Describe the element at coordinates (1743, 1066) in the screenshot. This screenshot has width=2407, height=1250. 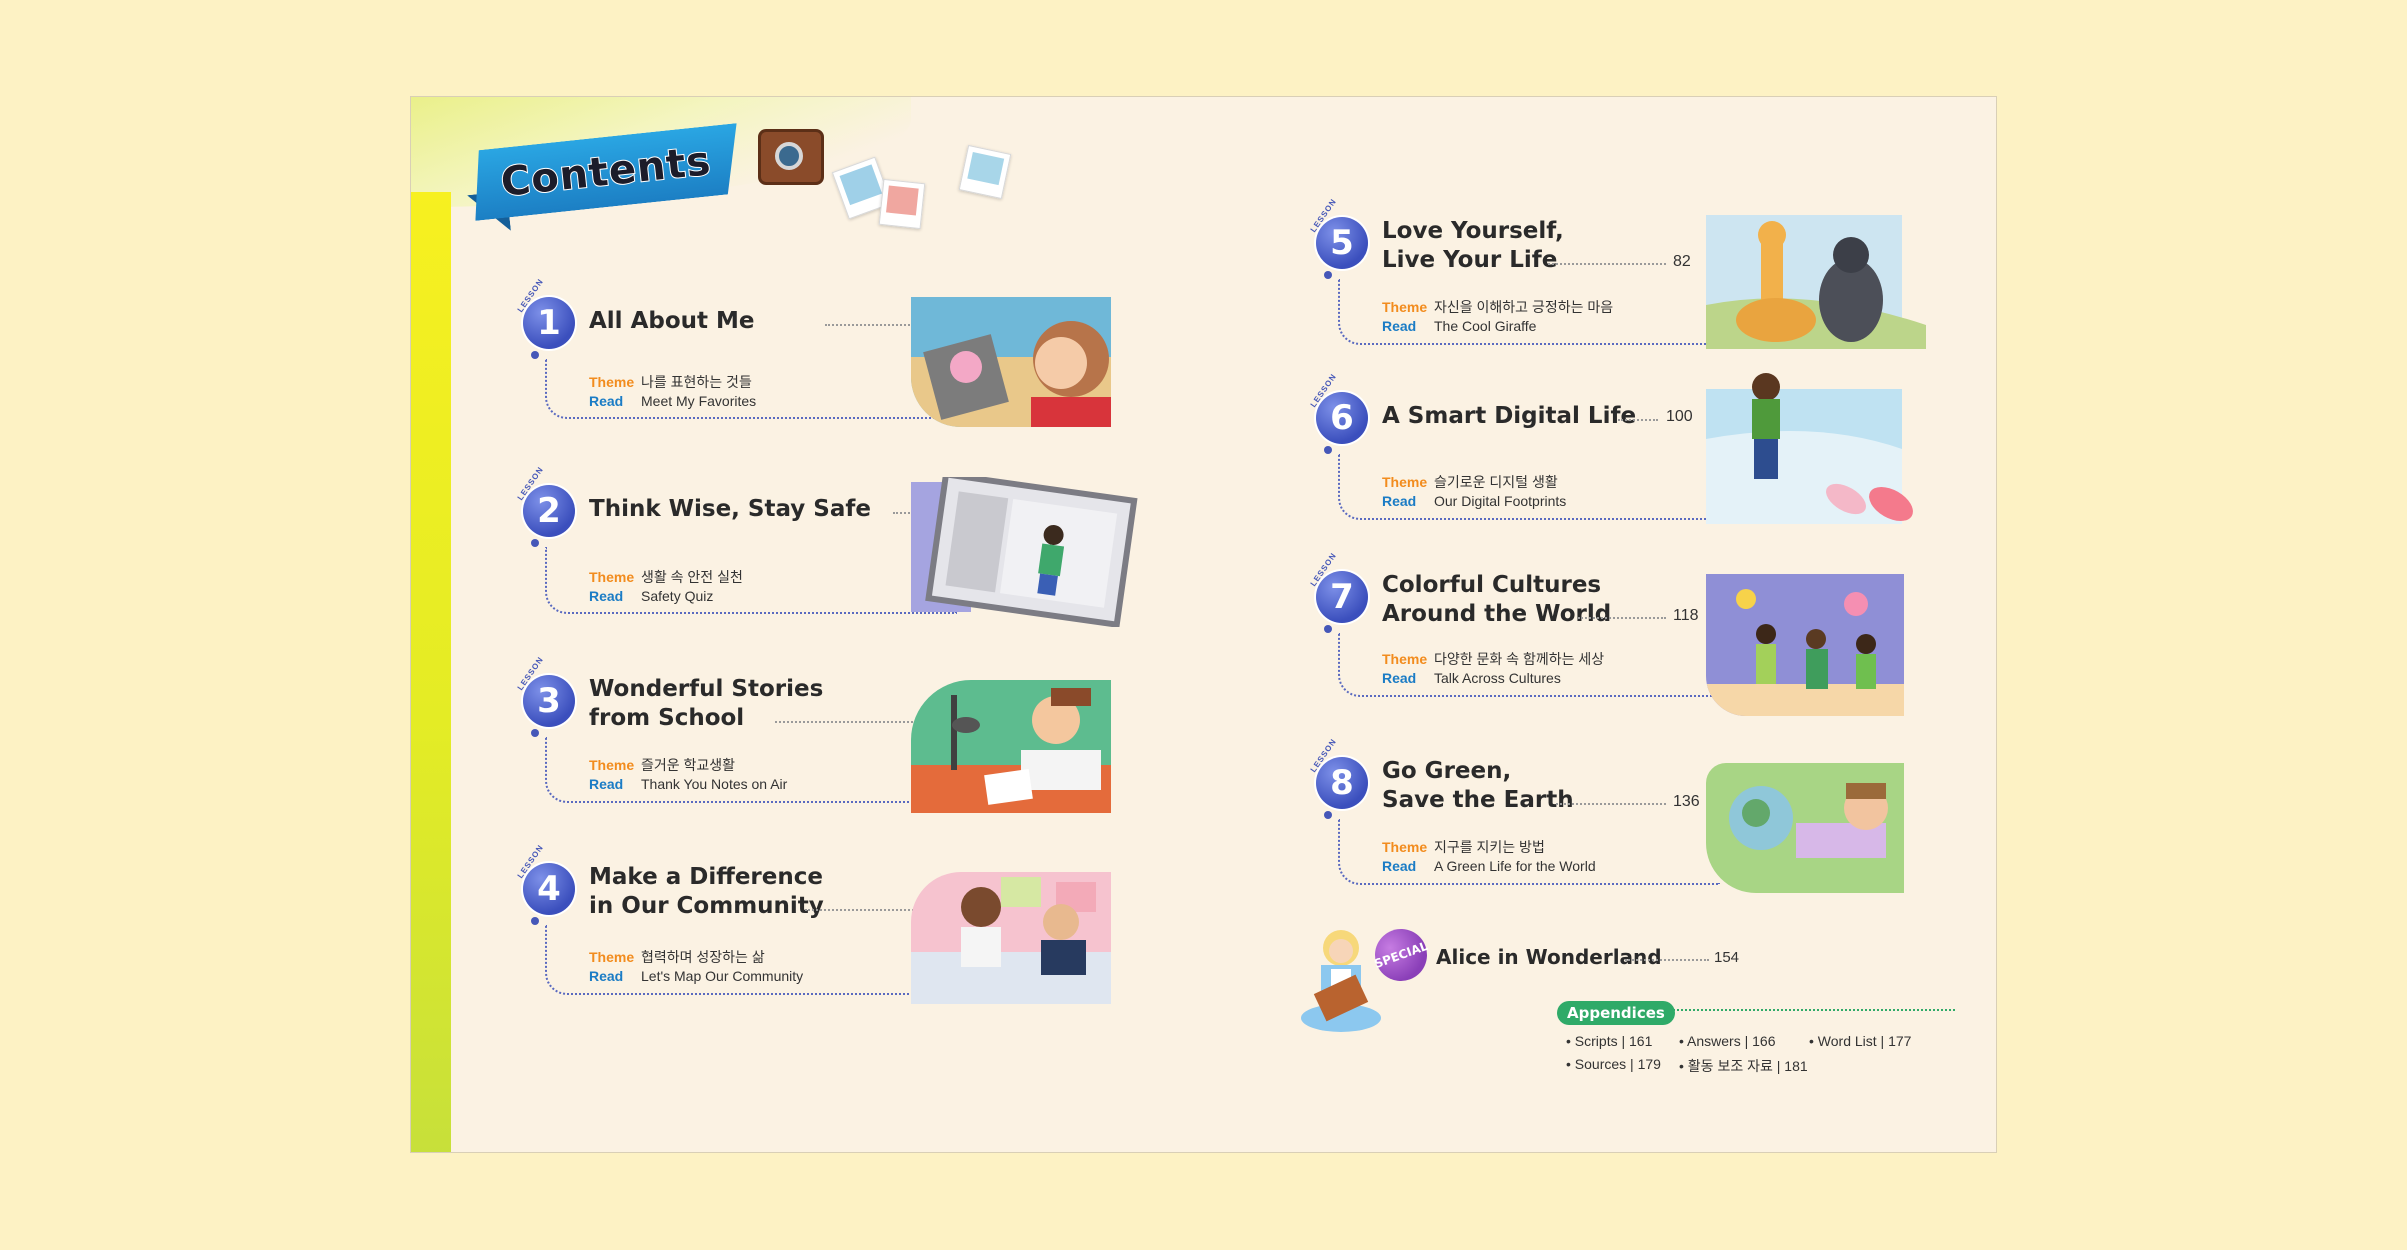
I see `appendix-item: • 활동 보조 자료 | 181` at that location.